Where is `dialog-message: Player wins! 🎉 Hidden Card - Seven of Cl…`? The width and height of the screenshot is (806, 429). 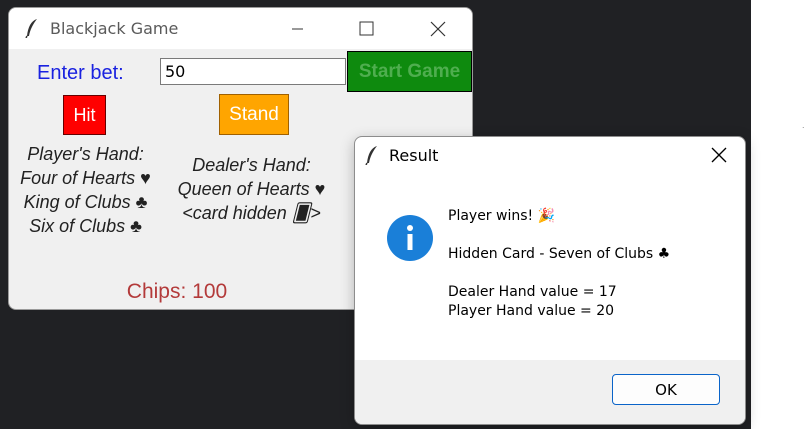 dialog-message: Player wins! 🎉 Hidden Card - Seven of Cl… is located at coordinates (559, 264).